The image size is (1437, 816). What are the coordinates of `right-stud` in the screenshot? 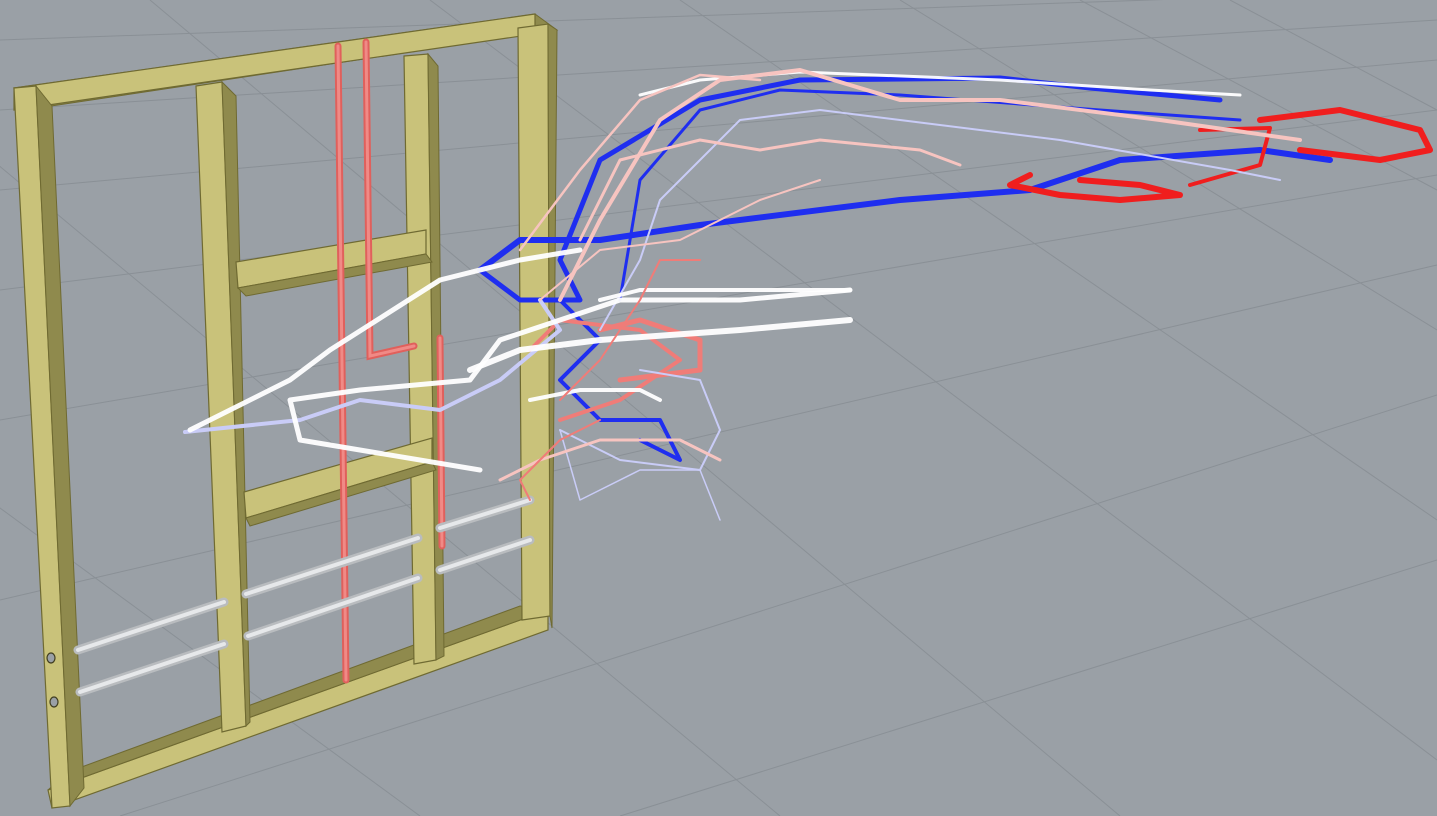 It's located at (534, 322).